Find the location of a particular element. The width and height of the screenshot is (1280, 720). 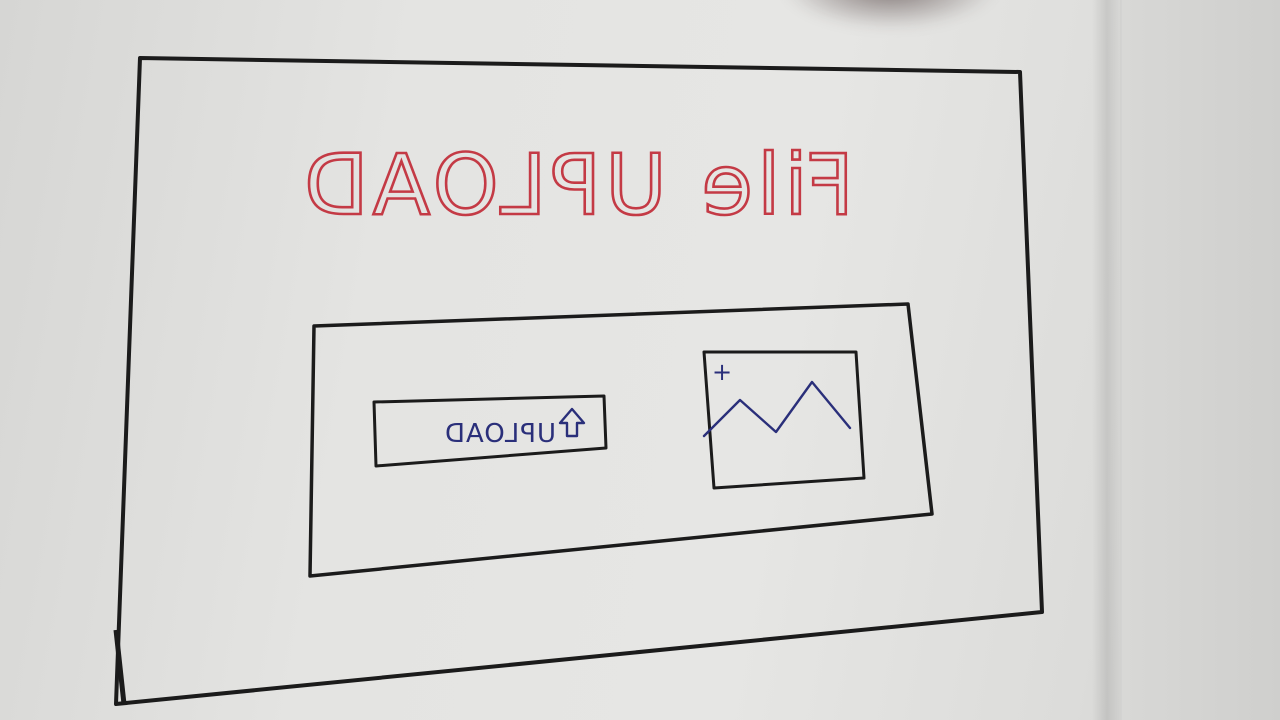

chart-preview: + is located at coordinates (784, 420).